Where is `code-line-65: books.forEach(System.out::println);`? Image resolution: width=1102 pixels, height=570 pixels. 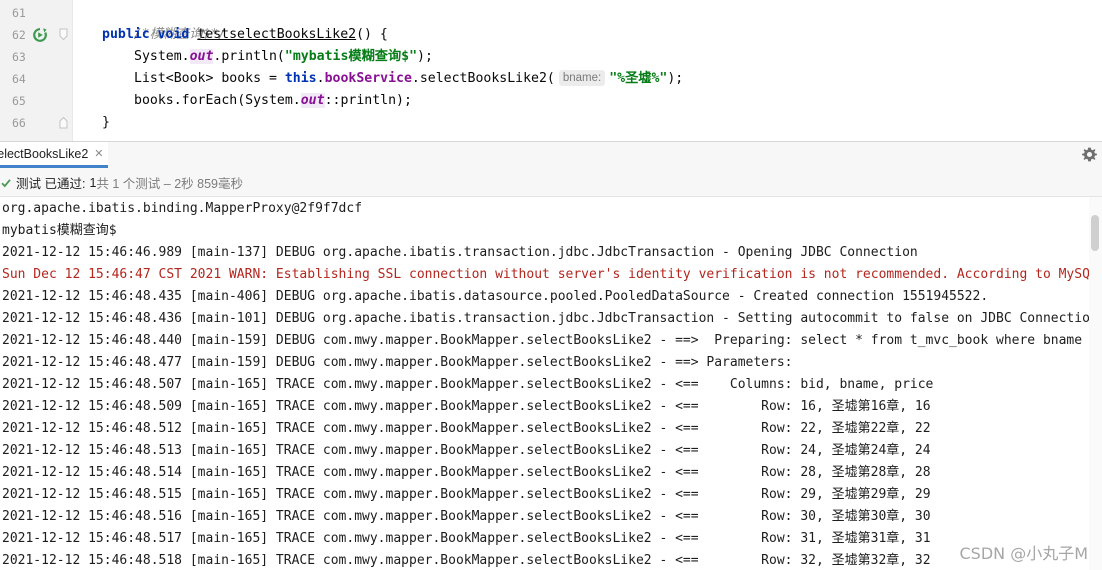
code-line-65: books.forEach(System.out::println); is located at coordinates (273, 101).